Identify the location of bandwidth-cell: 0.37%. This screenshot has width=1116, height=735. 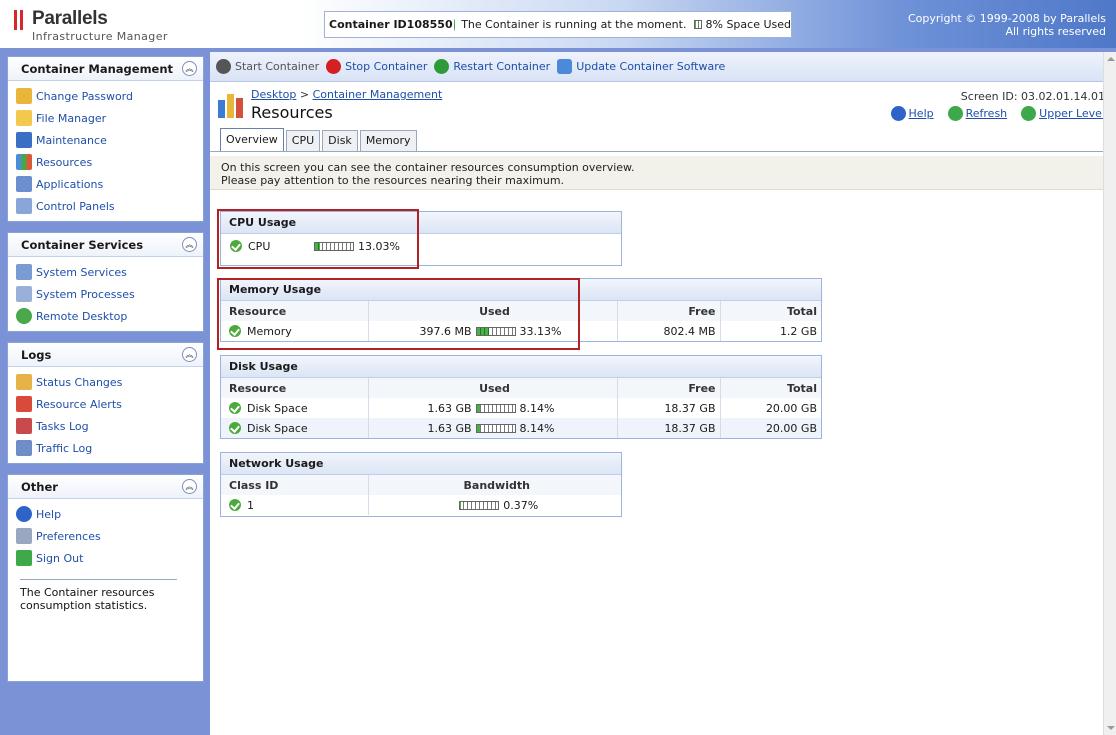
(494, 505).